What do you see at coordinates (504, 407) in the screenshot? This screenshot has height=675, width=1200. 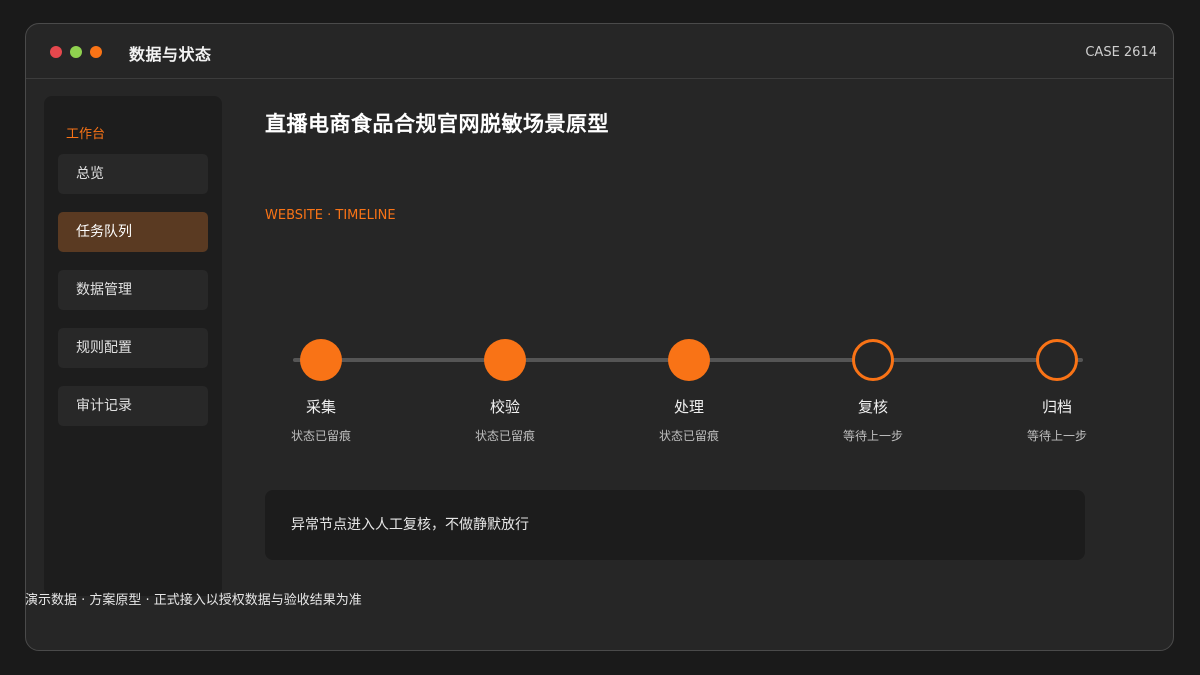 I see `timeline-step-label: 校验` at bounding box center [504, 407].